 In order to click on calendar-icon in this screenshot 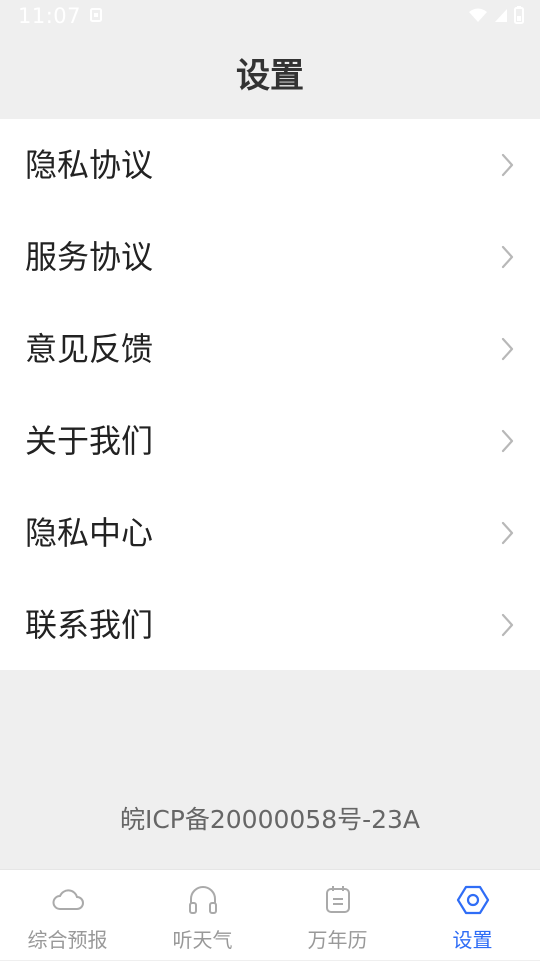, I will do `click(337, 899)`.